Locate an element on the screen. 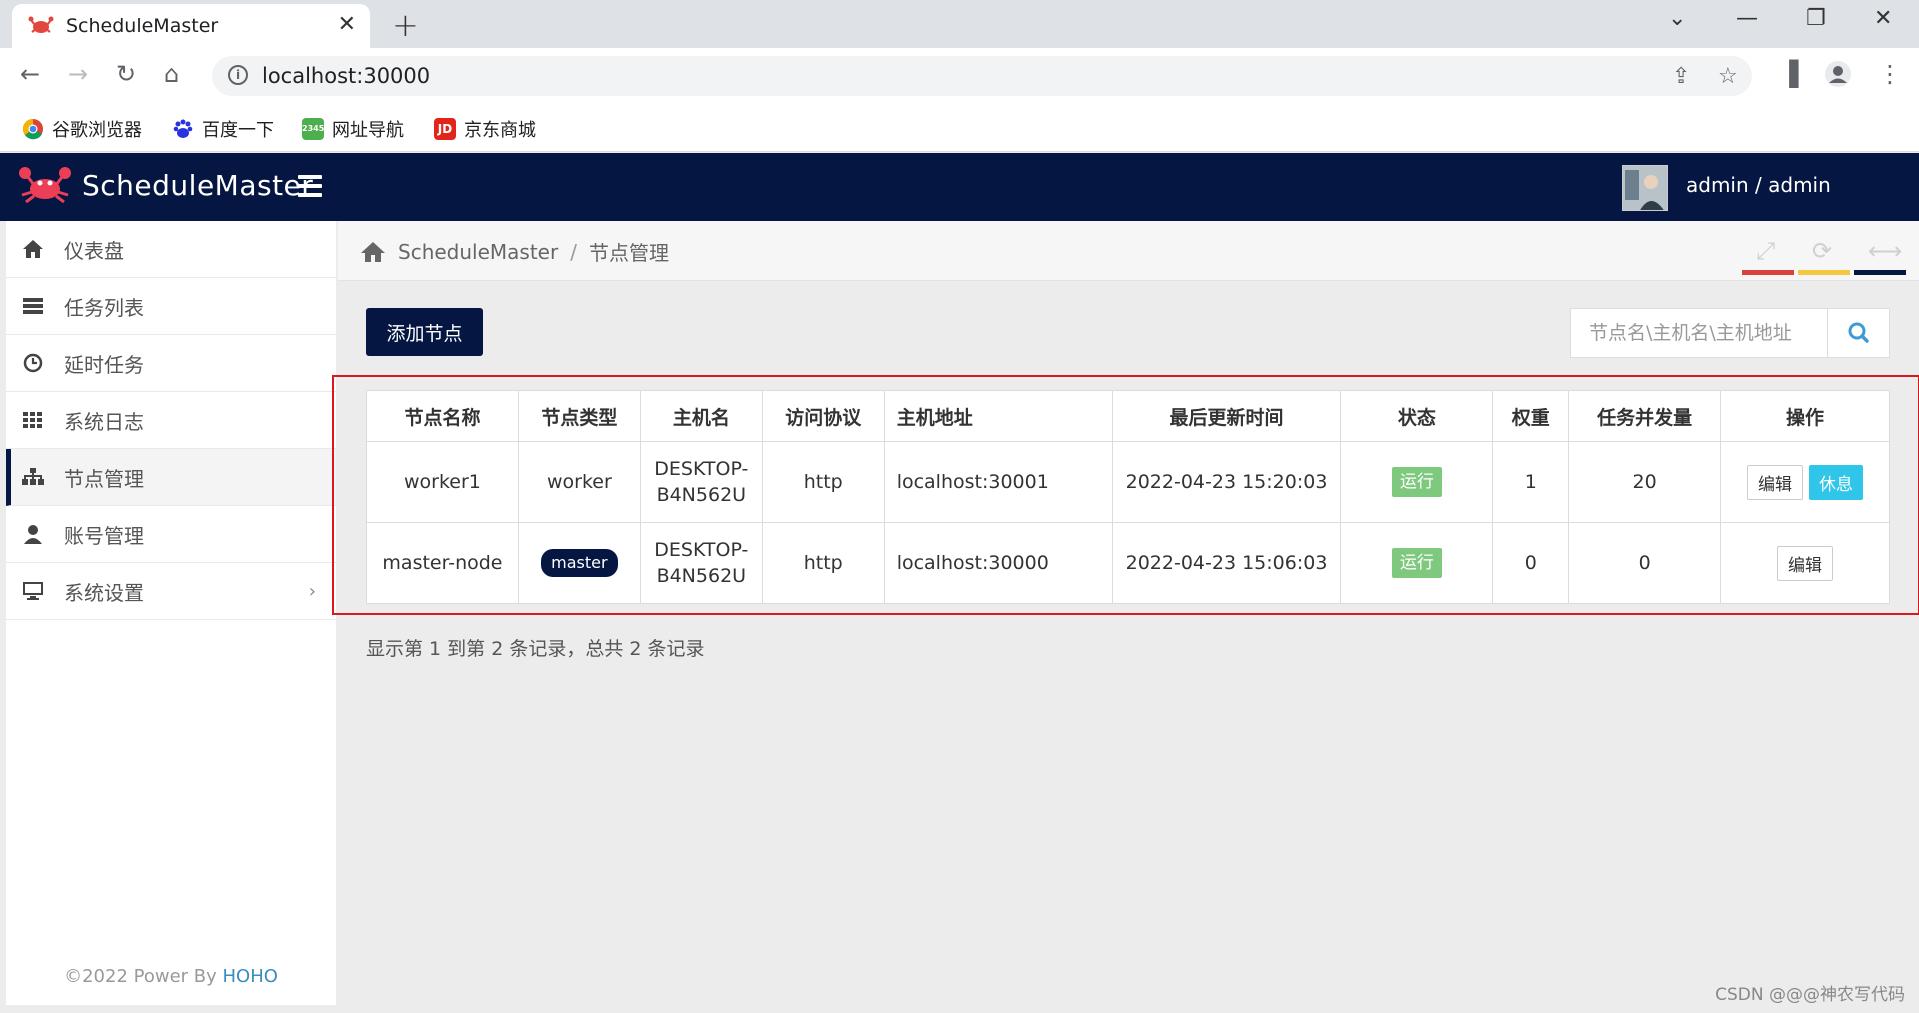 Image resolution: width=1919 pixels, height=1013 pixels. brand-logo: ScheduleMaster is located at coordinates (165, 185).